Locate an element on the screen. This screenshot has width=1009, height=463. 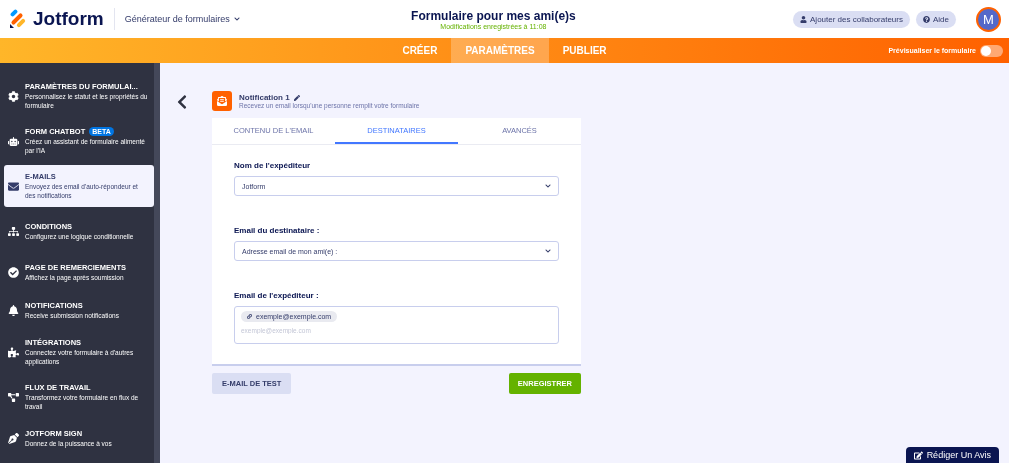
notification-title: Notification 1 is located at coordinates (264, 97).